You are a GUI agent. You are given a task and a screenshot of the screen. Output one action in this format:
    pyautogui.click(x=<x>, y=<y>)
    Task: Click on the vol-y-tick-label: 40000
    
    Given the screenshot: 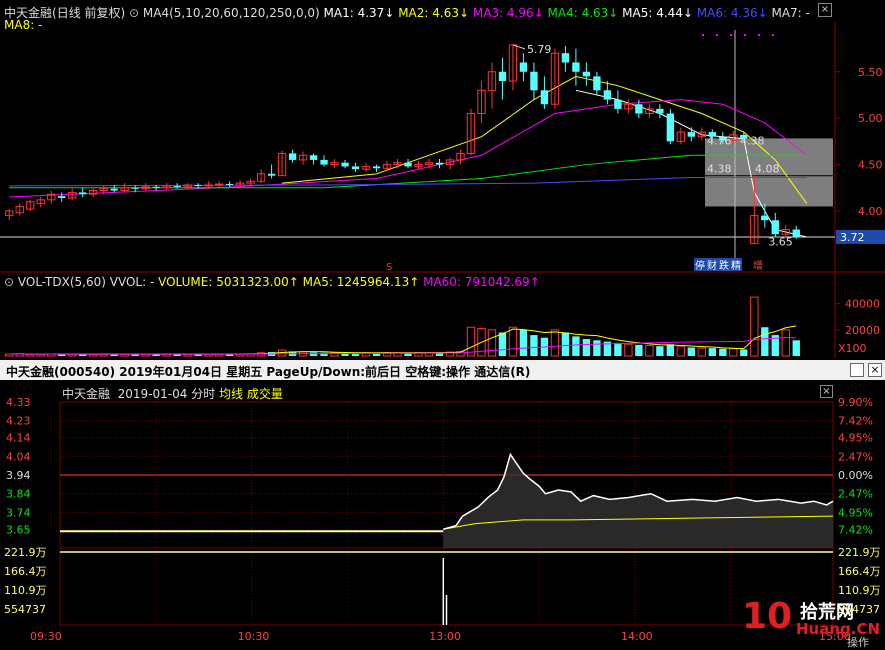 What is the action you would take?
    pyautogui.click(x=862, y=304)
    